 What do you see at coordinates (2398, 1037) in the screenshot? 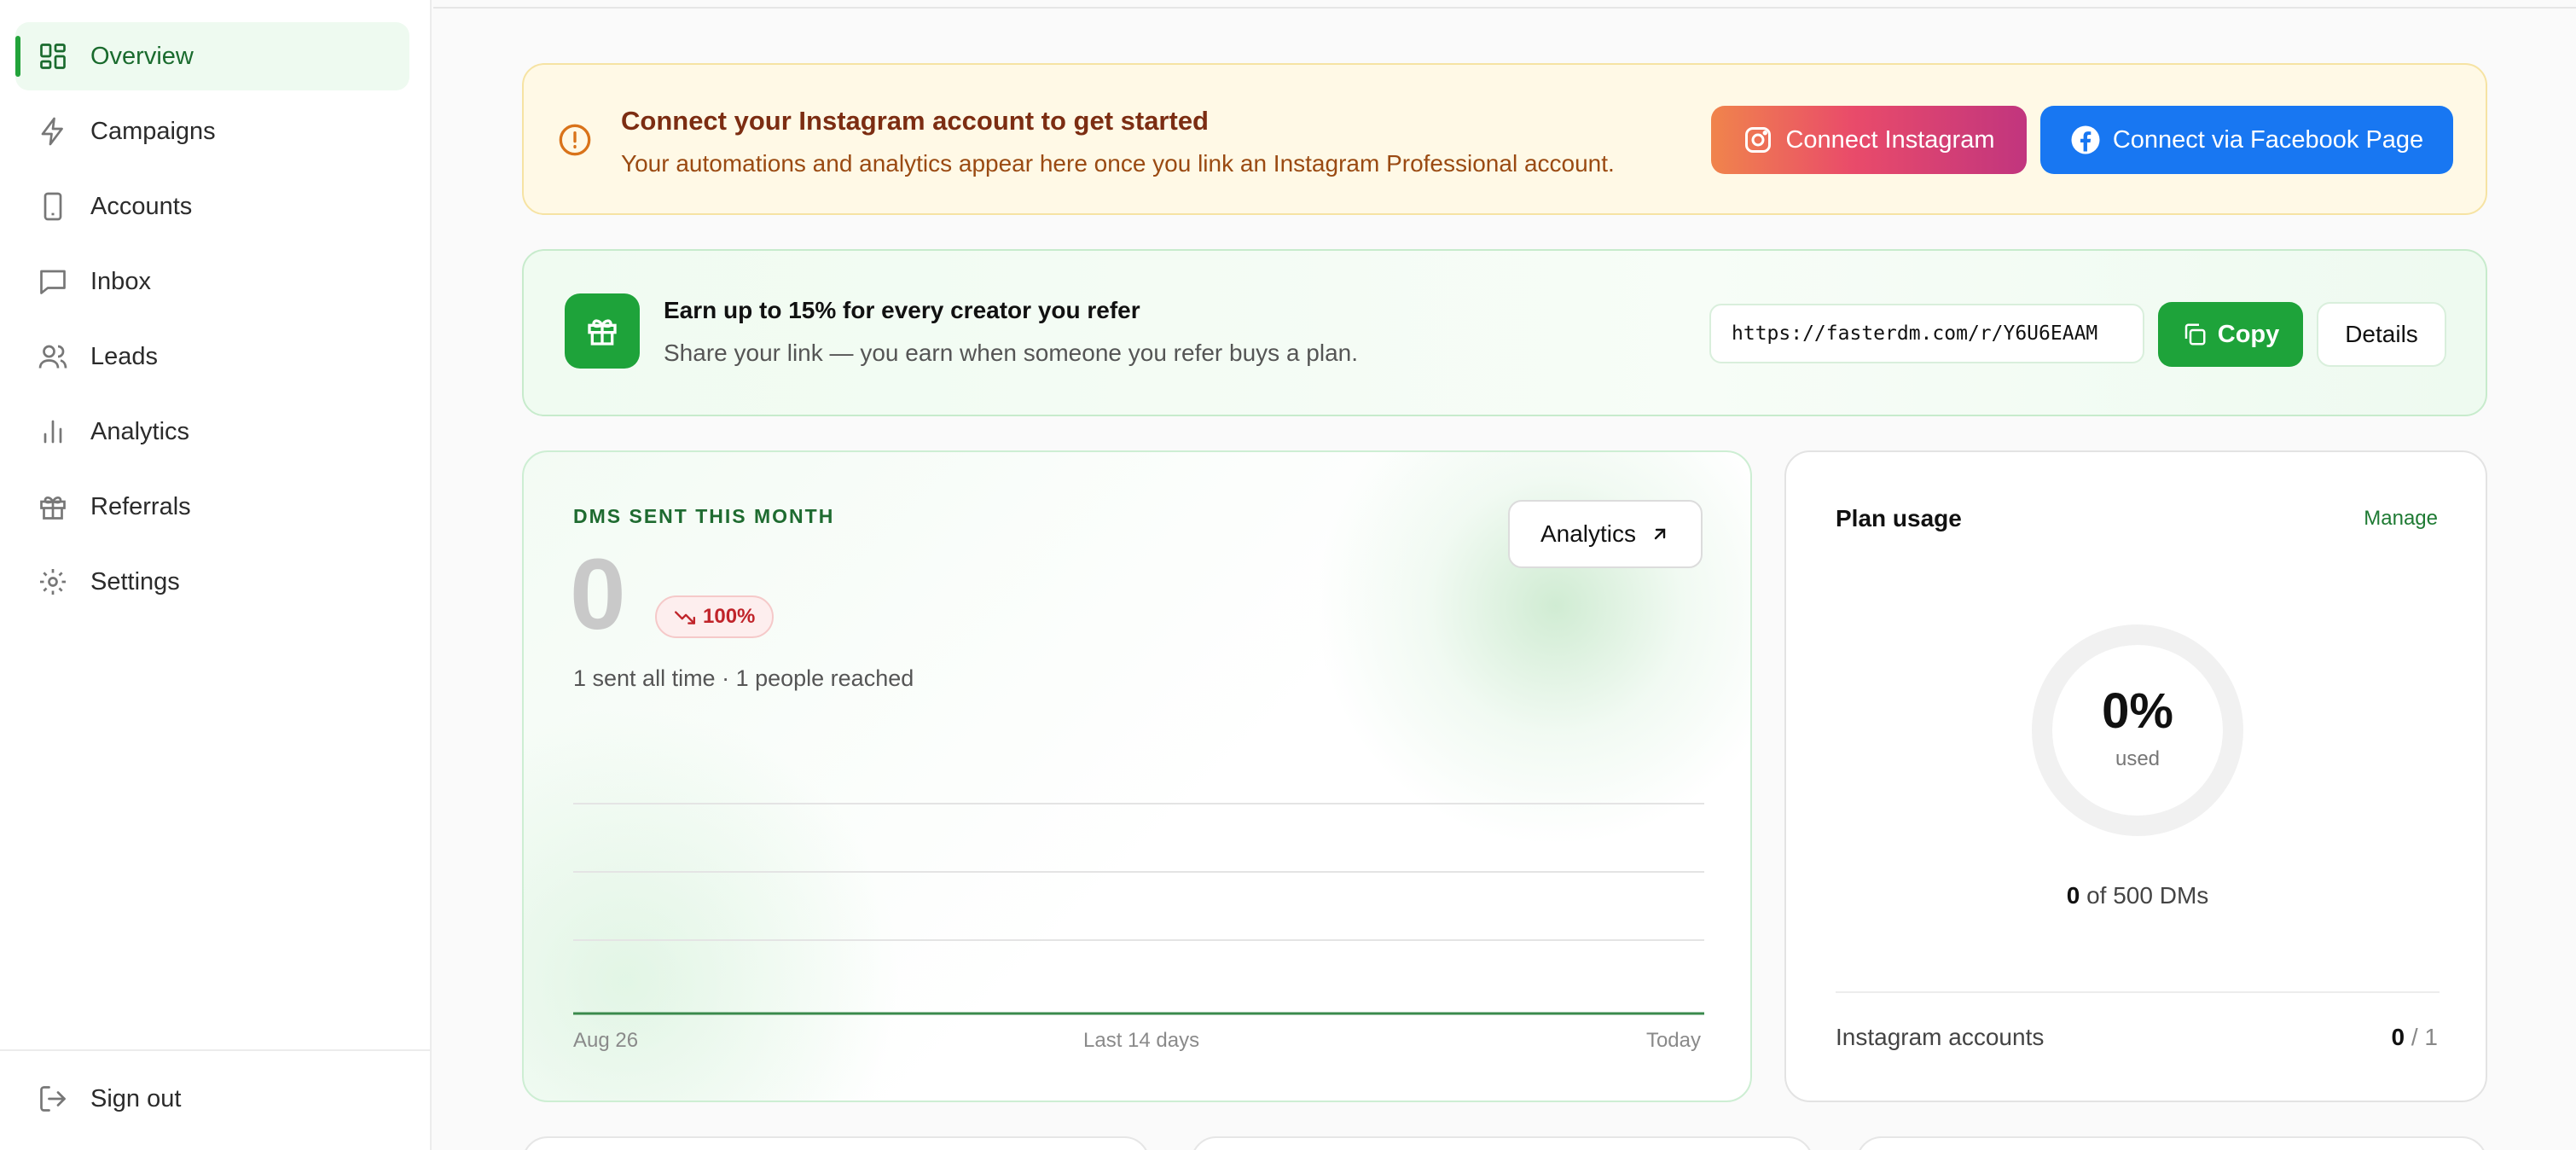
I see `instagram-accounts-used: 0` at bounding box center [2398, 1037].